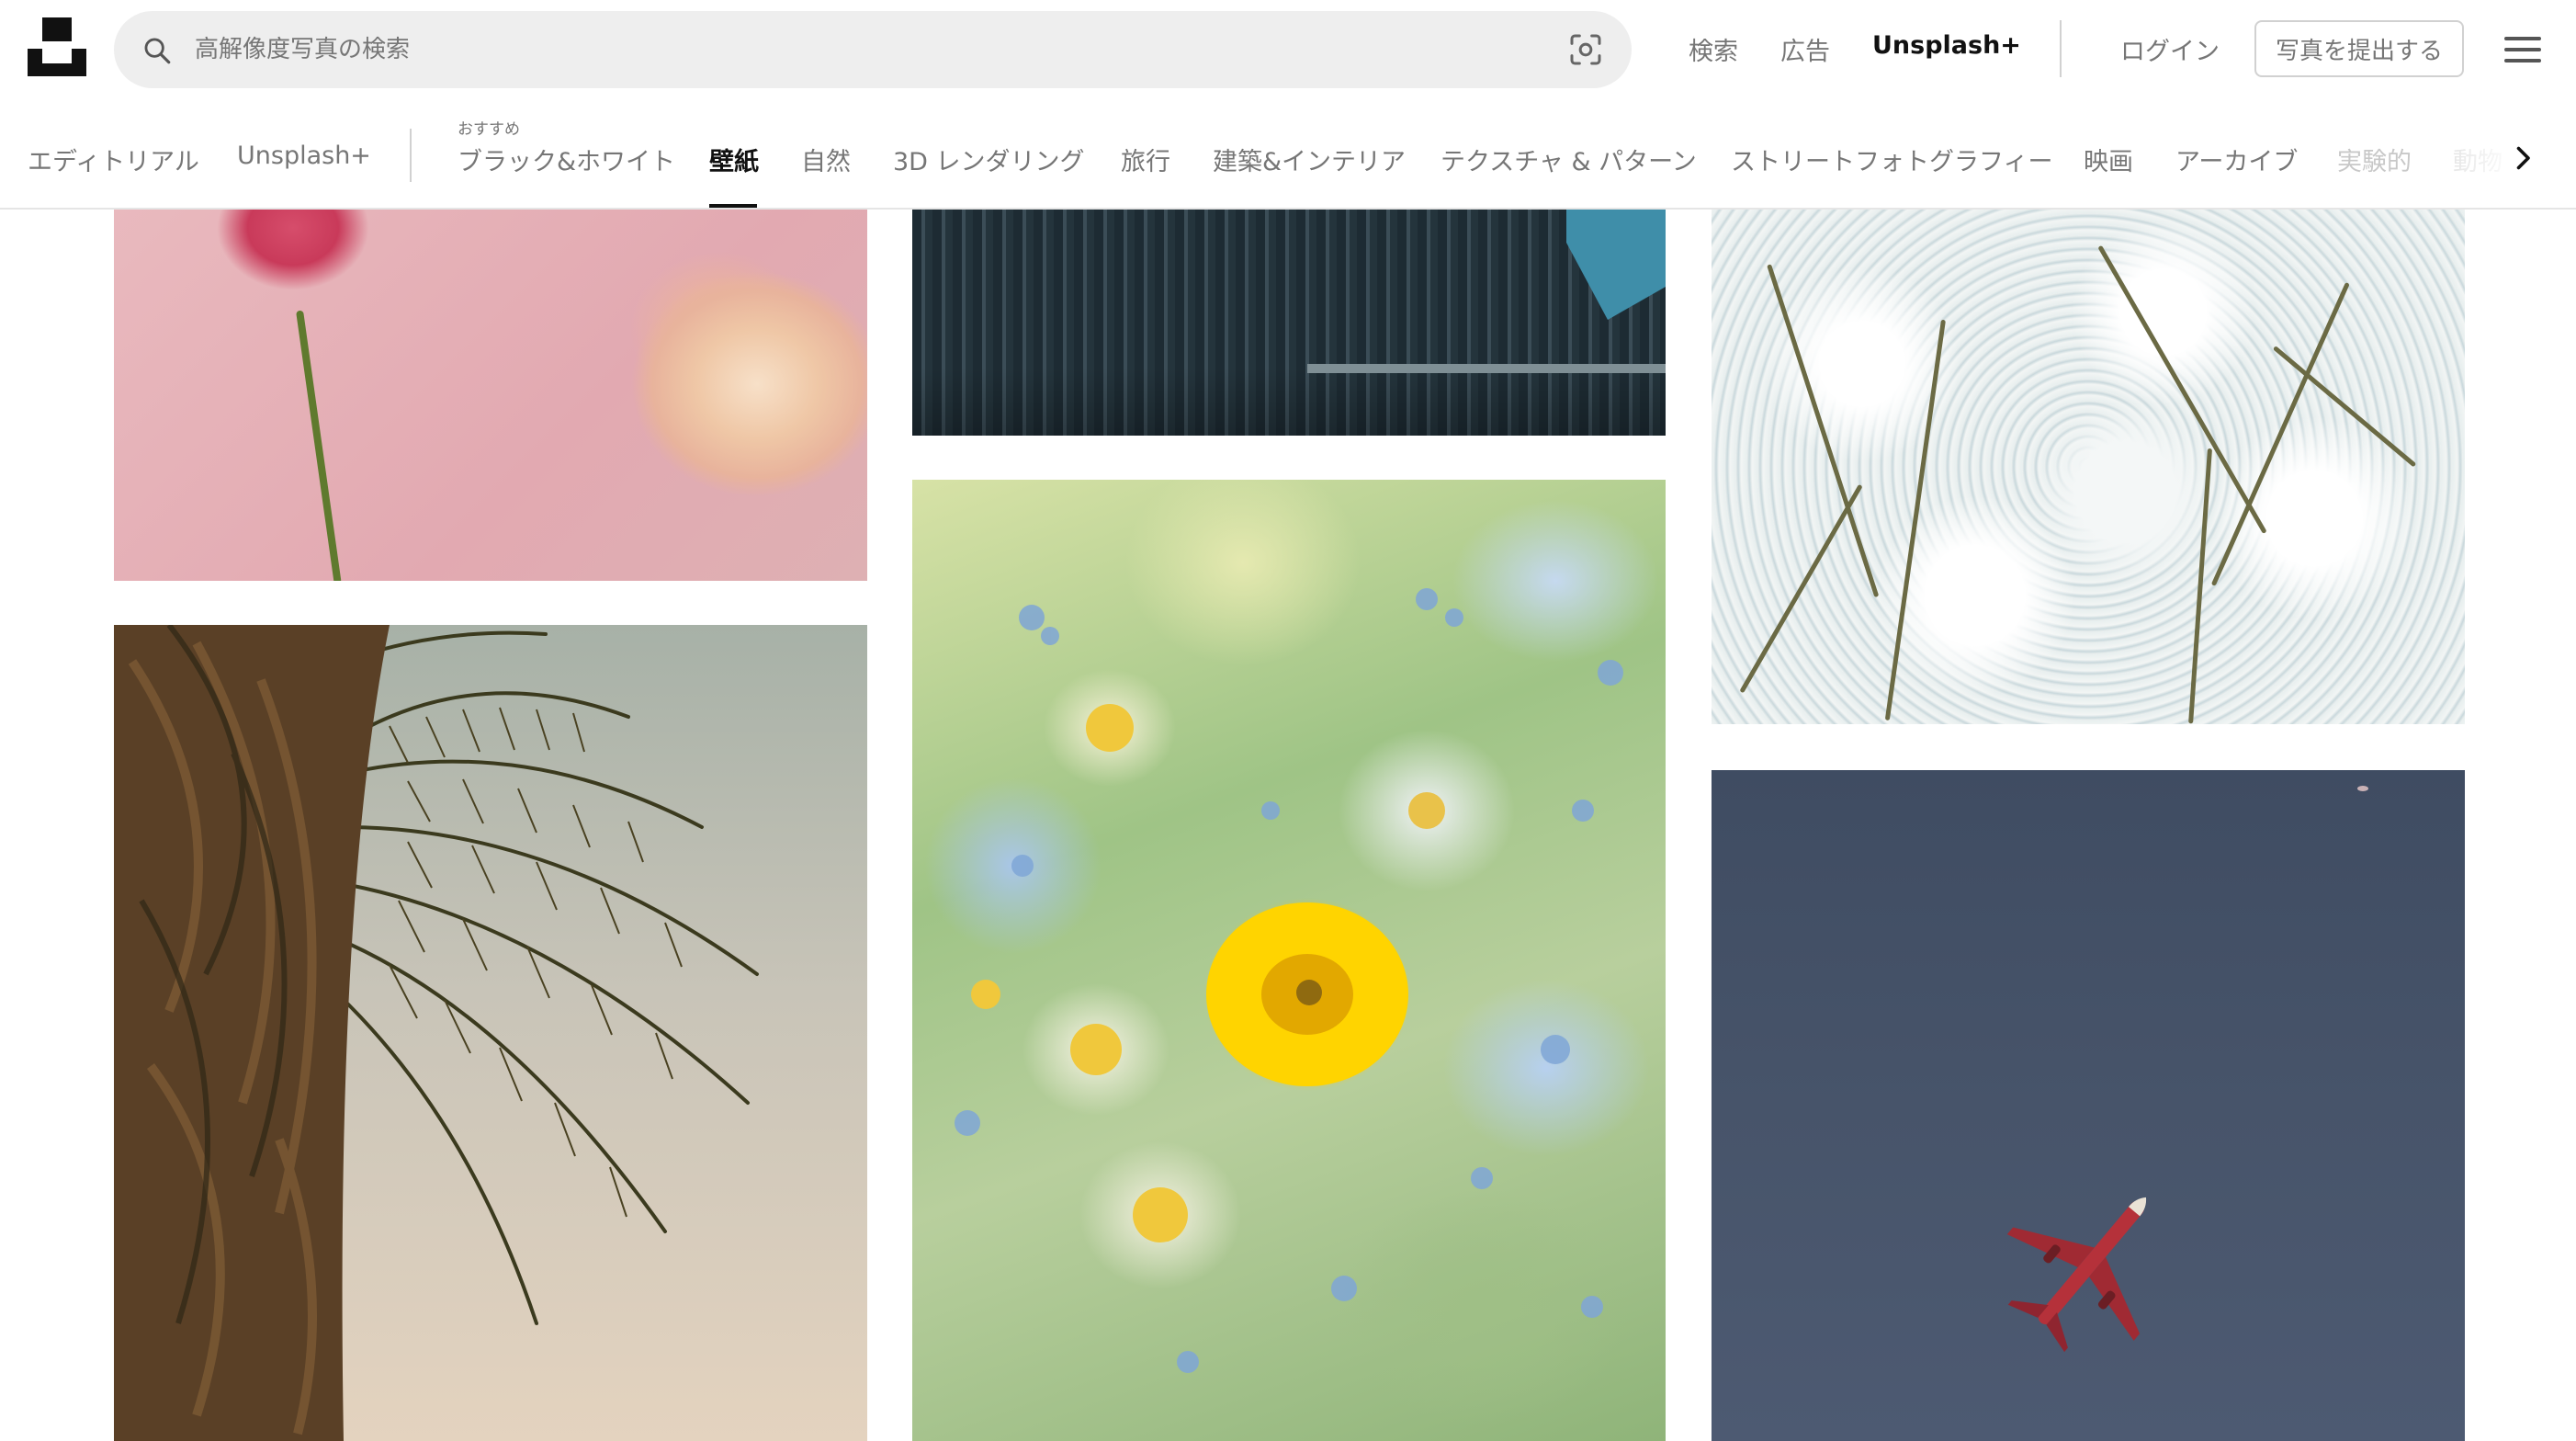 The height and width of the screenshot is (1441, 2576). I want to click on search-bar, so click(873, 49).